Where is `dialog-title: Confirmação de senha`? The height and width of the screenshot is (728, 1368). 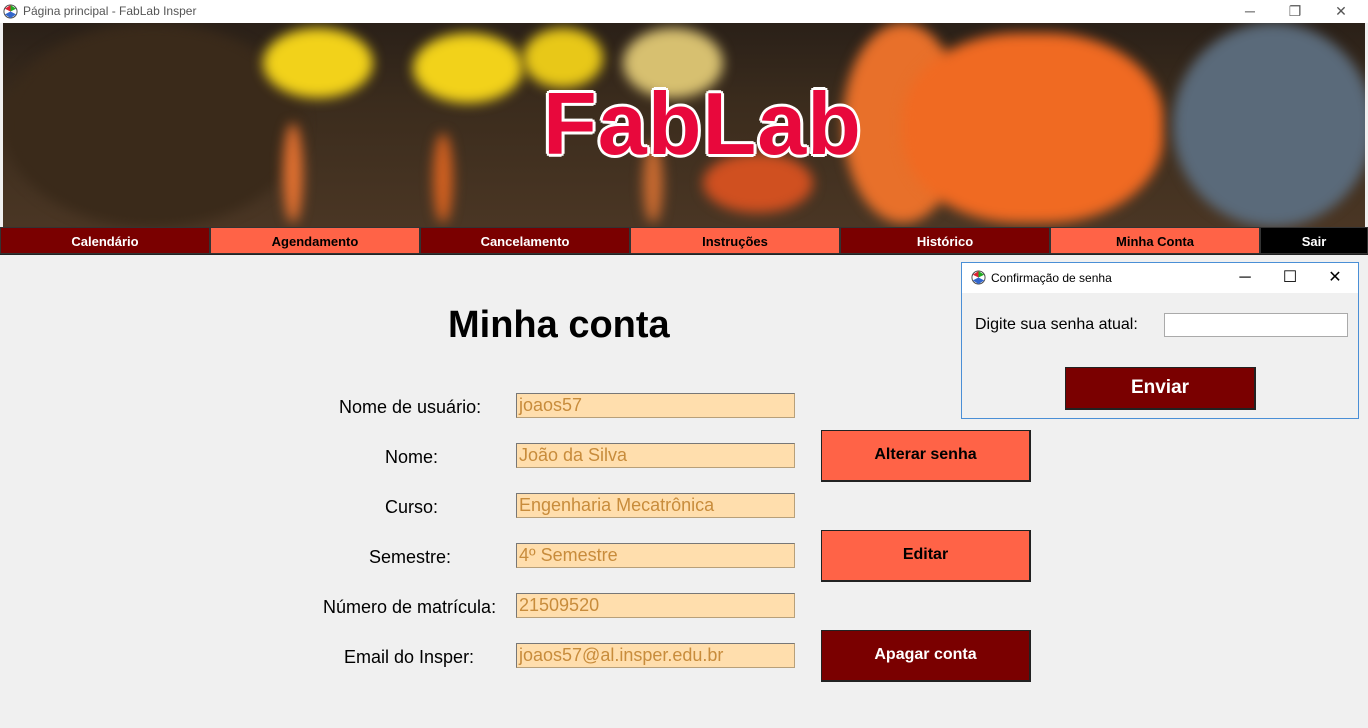 dialog-title: Confirmação de senha is located at coordinates (1051, 278).